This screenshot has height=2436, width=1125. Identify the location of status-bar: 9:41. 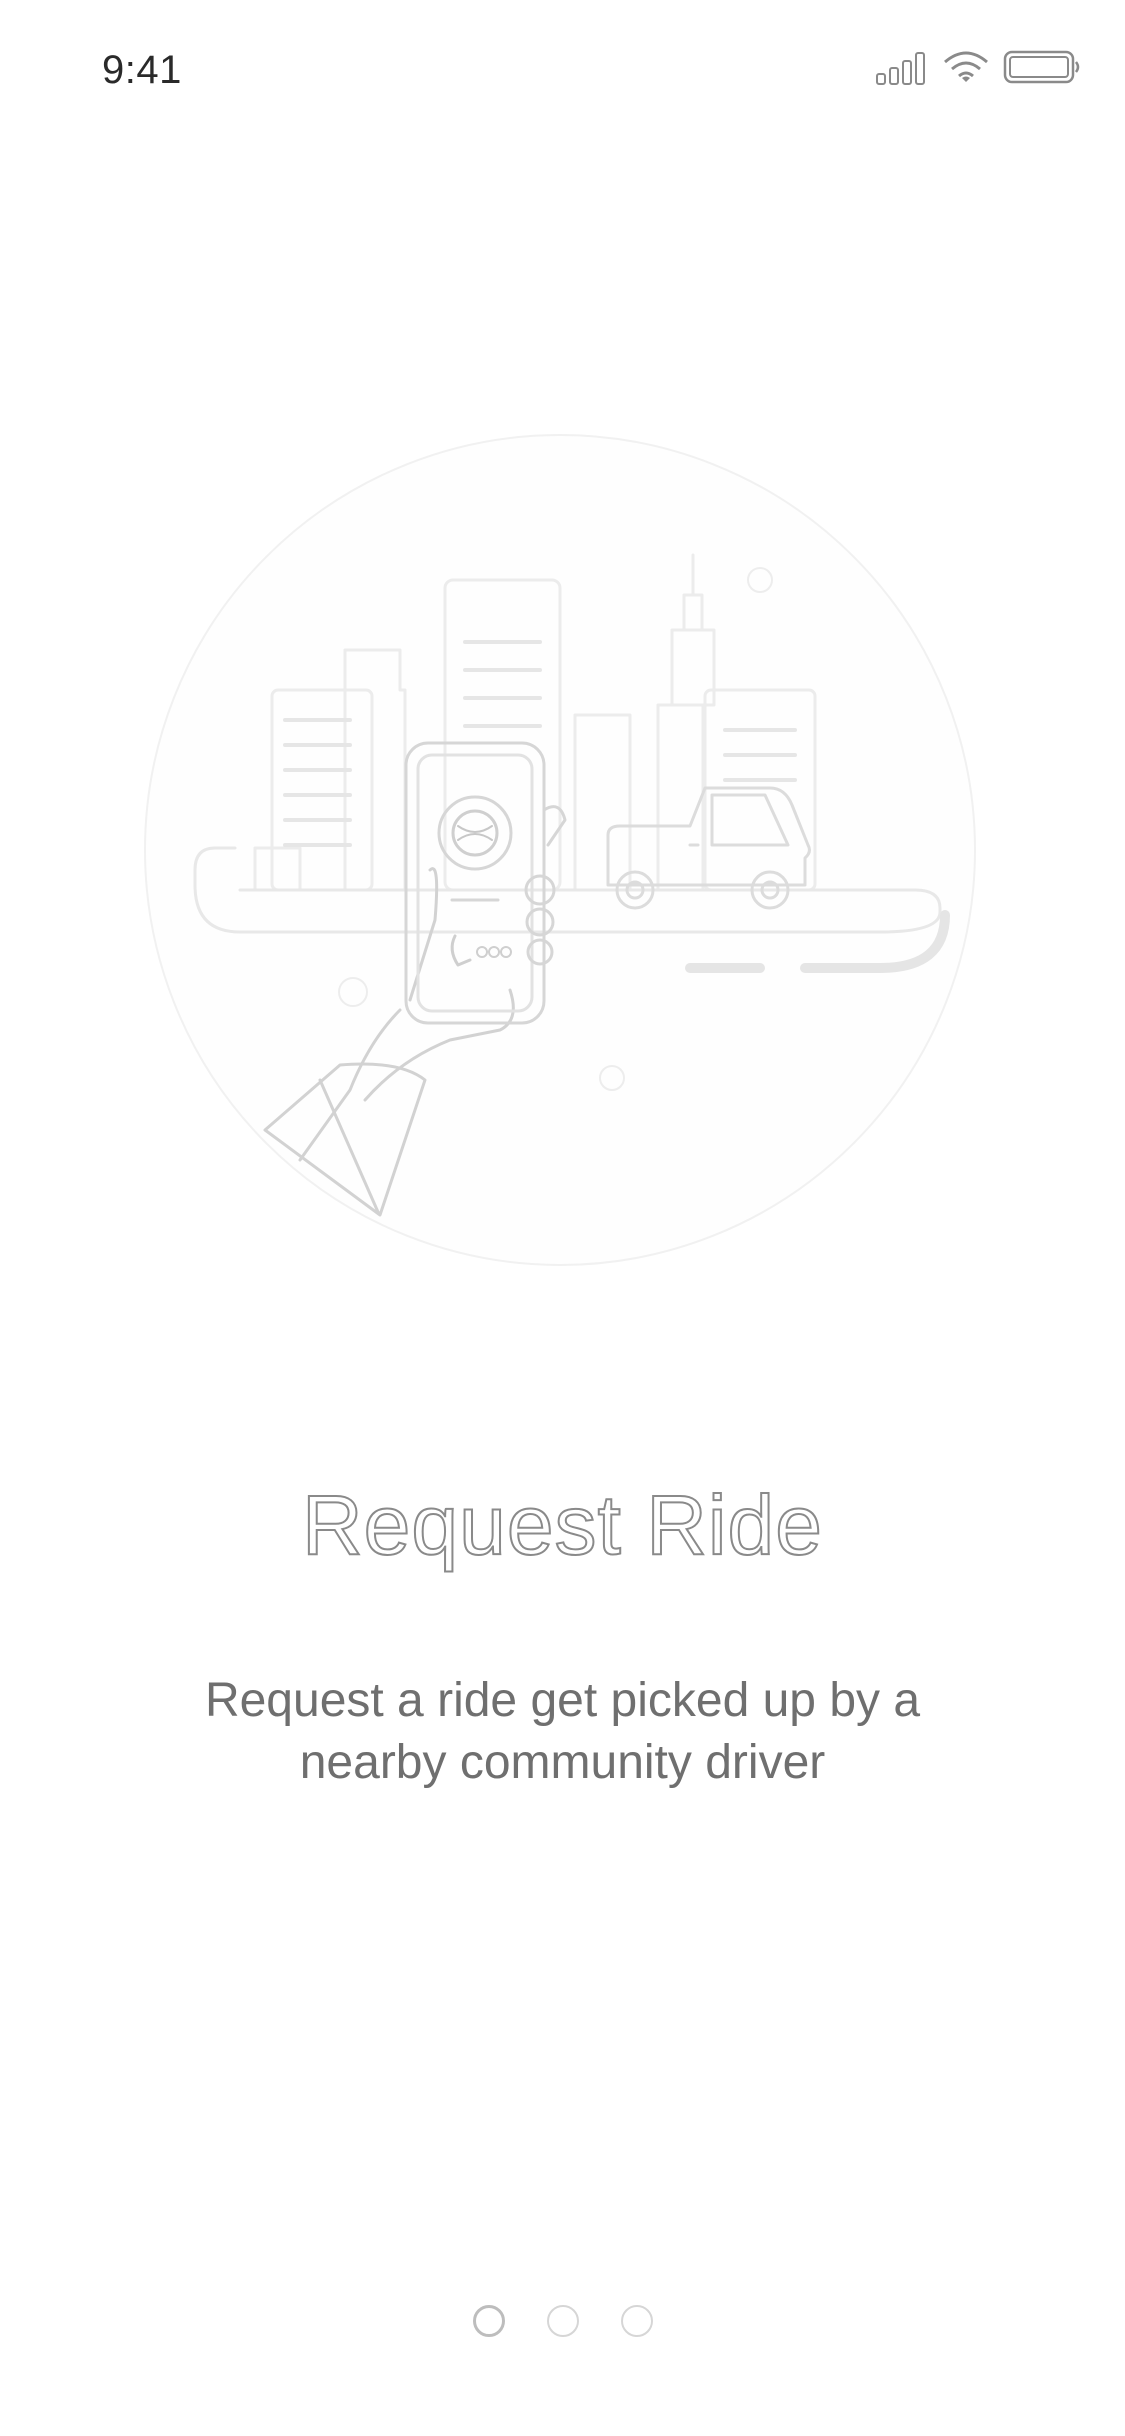
(562, 70).